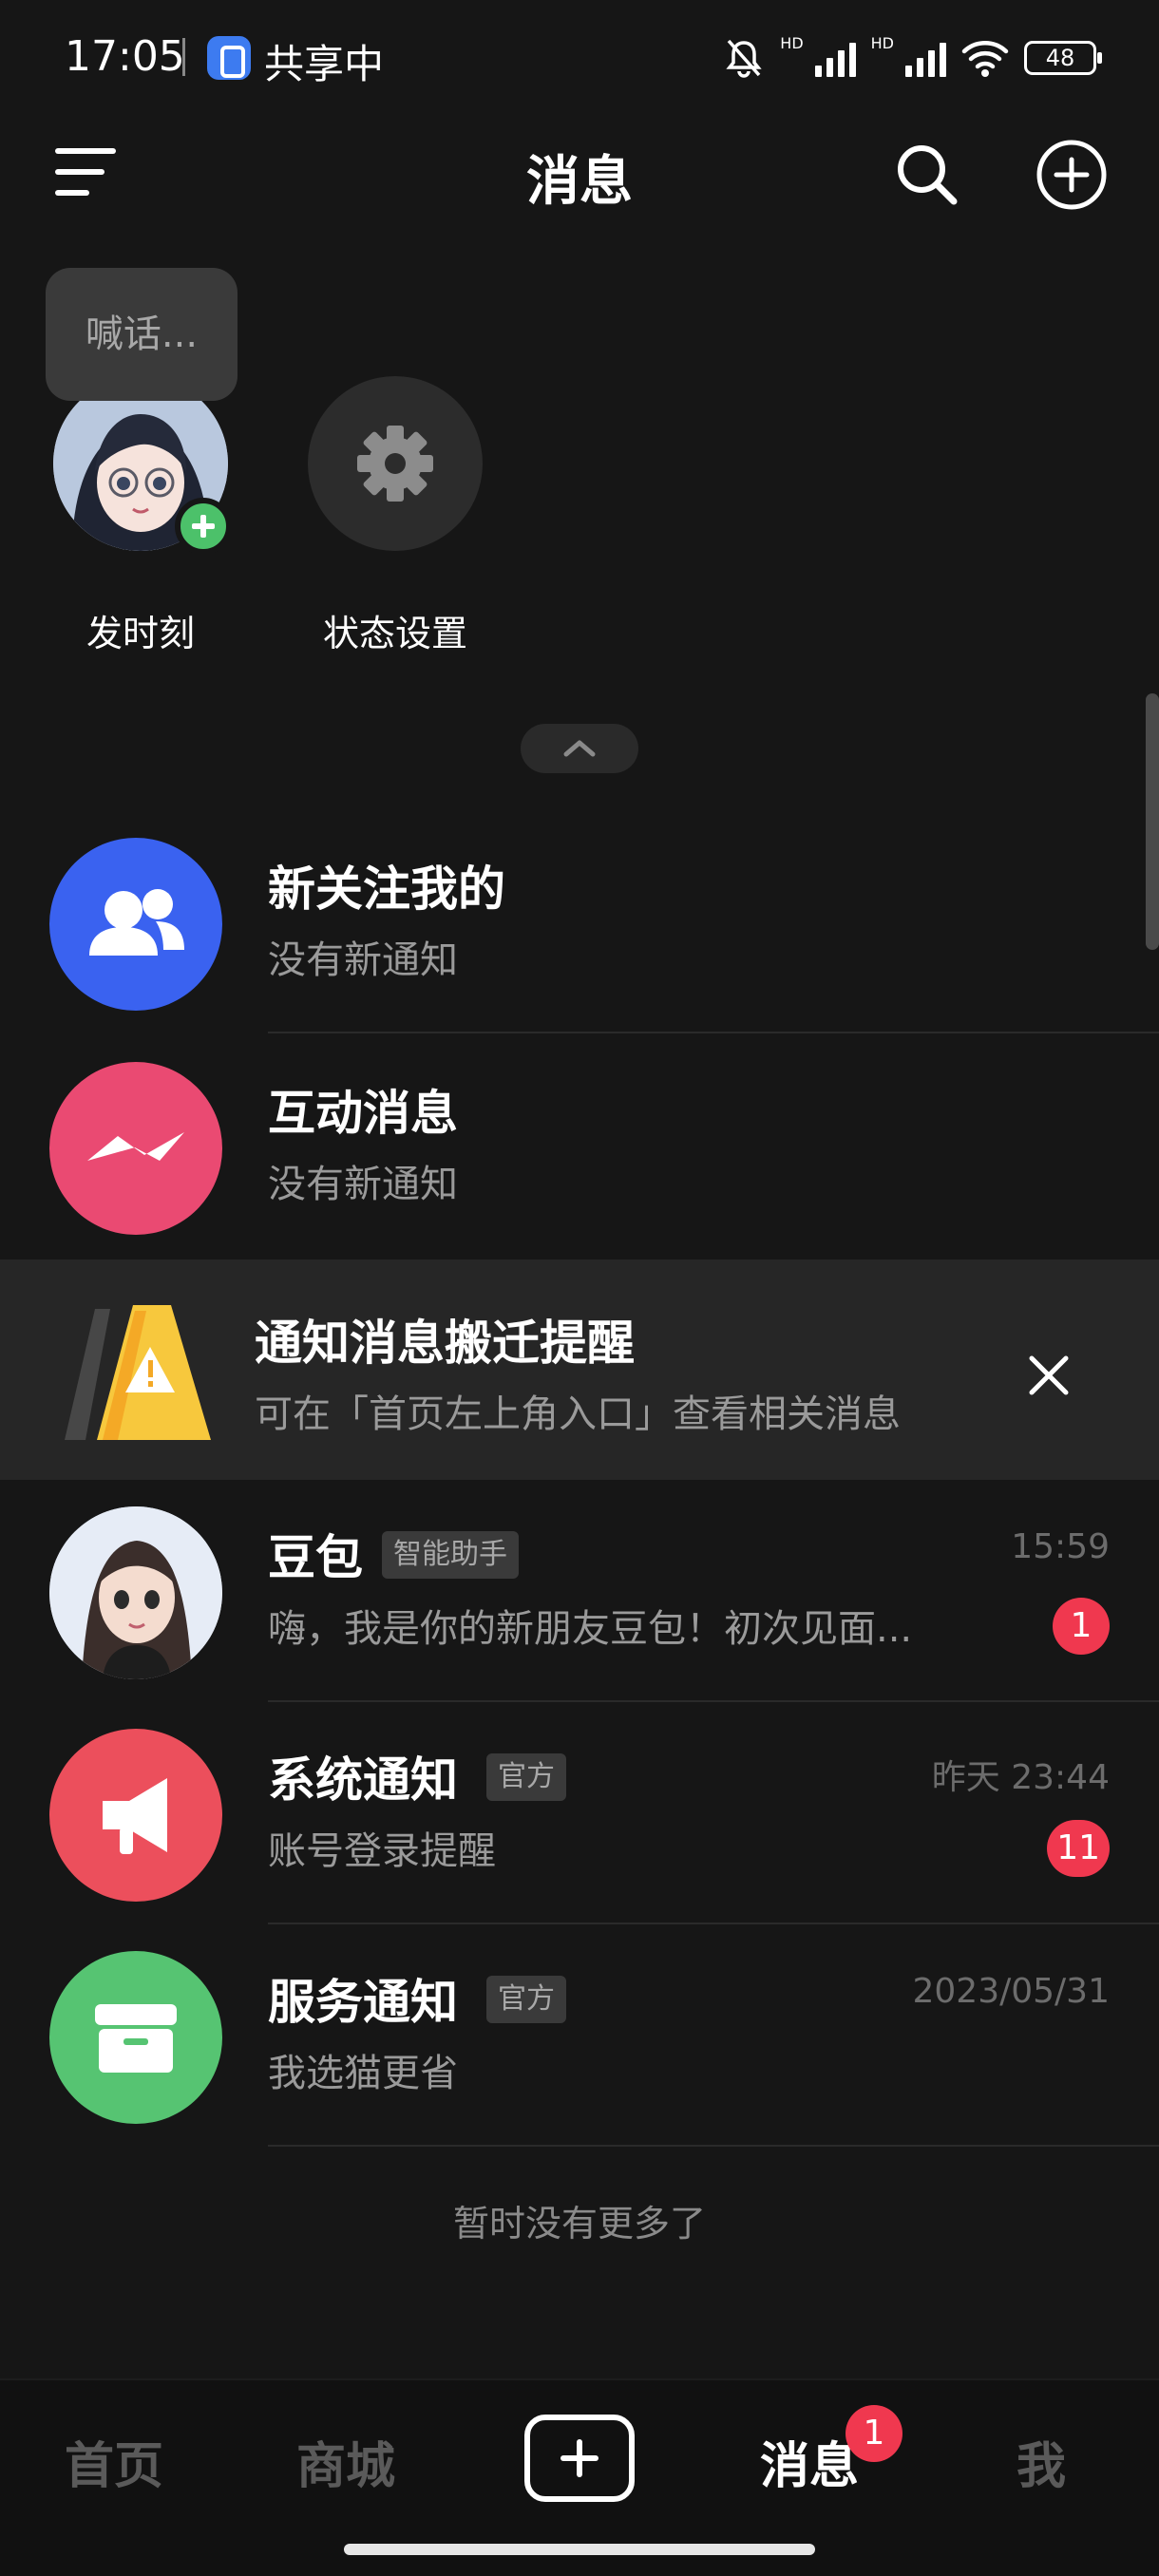 This screenshot has height=2576, width=1159. I want to click on row-title: 互动消息, so click(363, 1113).